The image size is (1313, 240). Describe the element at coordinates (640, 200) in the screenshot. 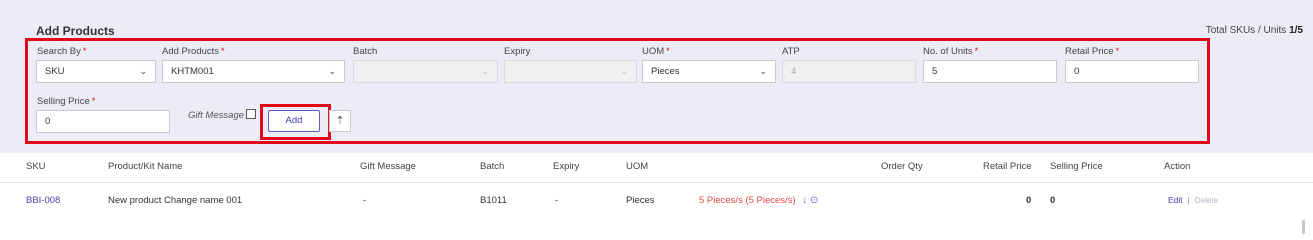

I see `row-uom: Pieces` at that location.